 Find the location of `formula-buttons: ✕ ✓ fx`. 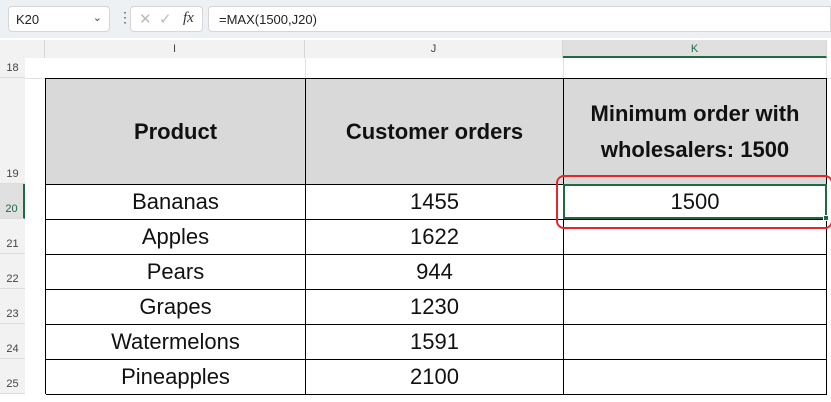

formula-buttons: ✕ ✓ fx is located at coordinates (166, 19).